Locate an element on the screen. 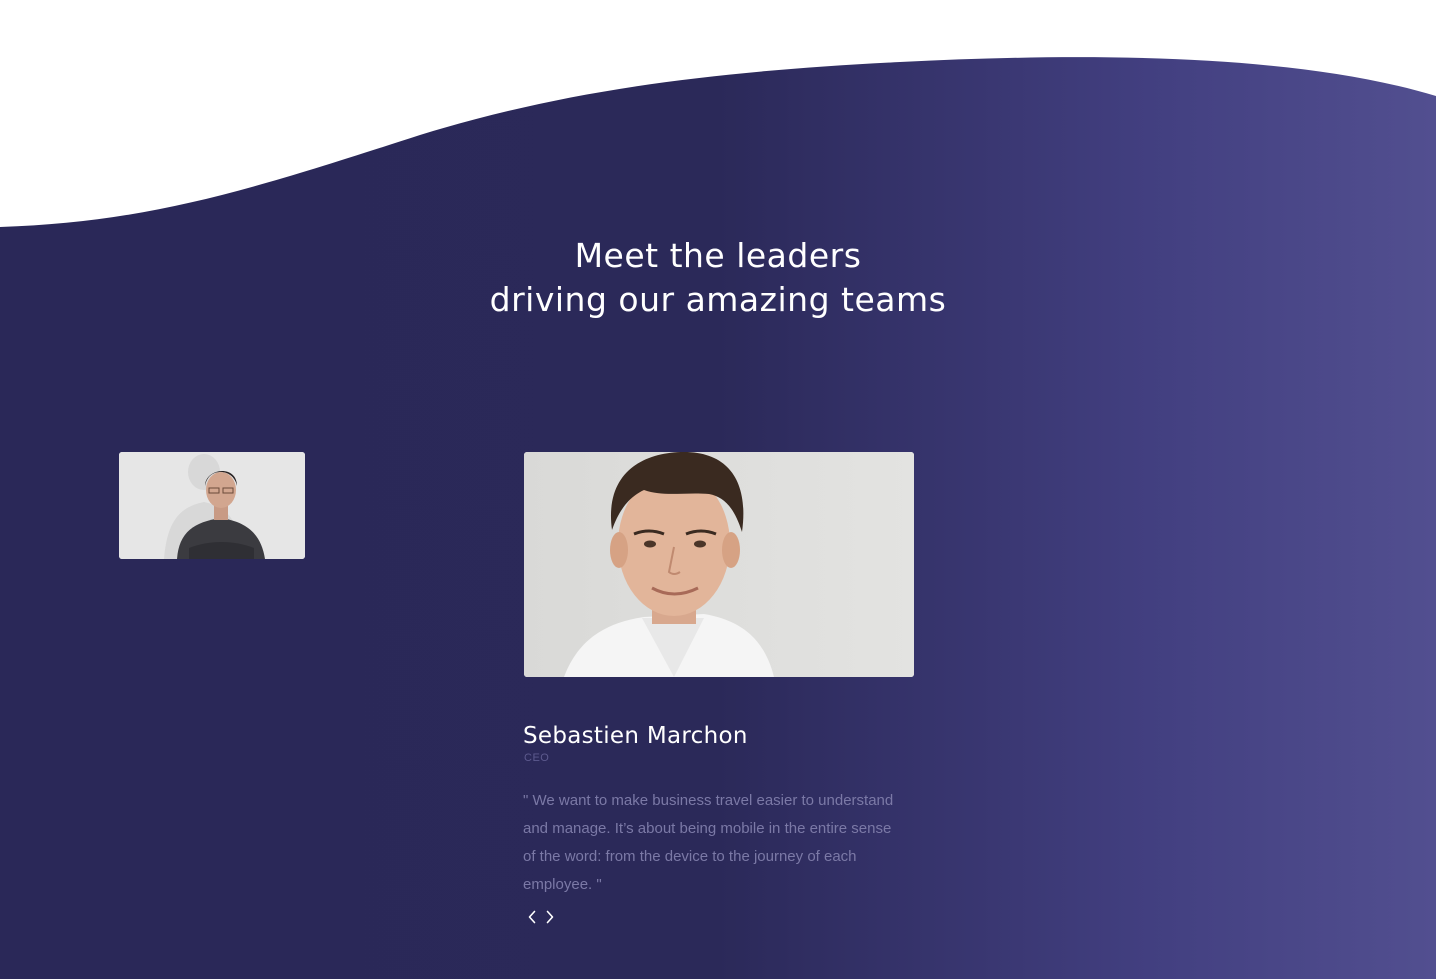 The image size is (1436, 979). leader-name: Sebastien Marchon is located at coordinates (635, 736).